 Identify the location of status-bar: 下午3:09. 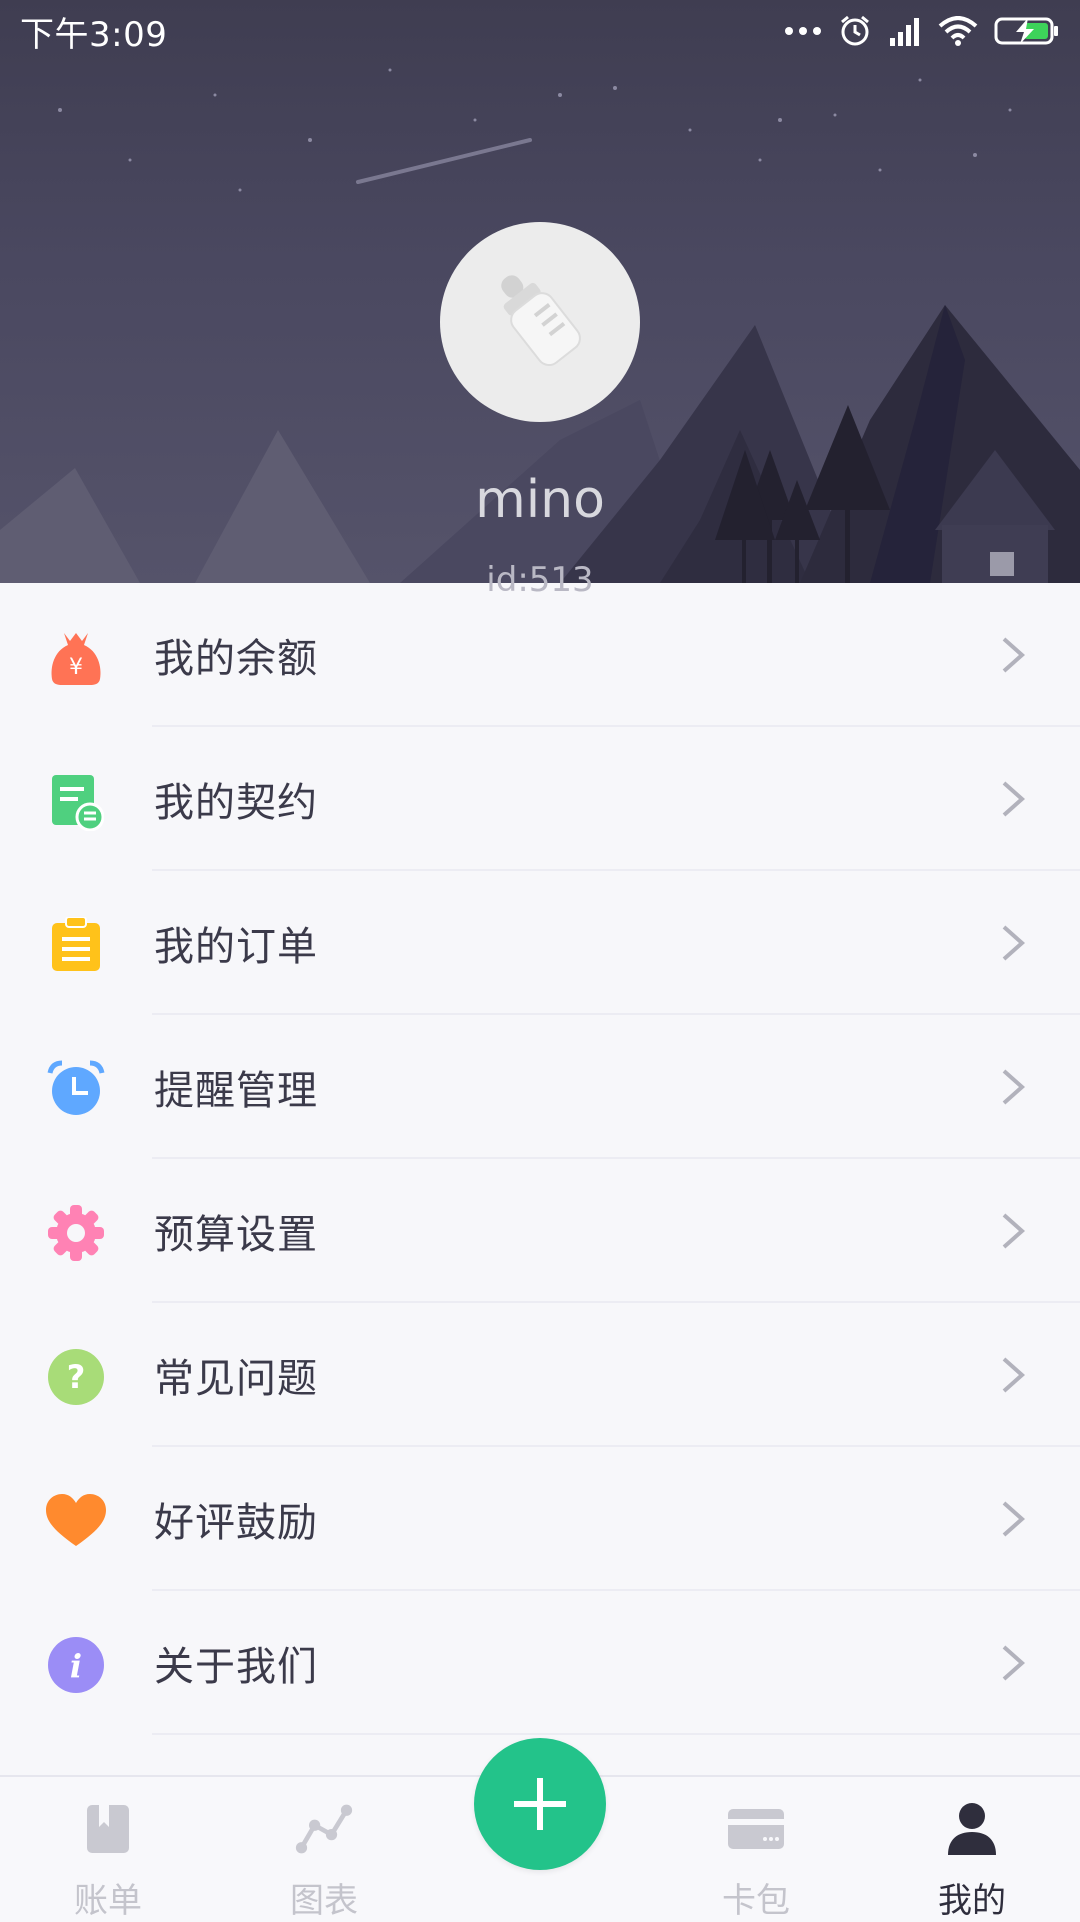
(540, 31).